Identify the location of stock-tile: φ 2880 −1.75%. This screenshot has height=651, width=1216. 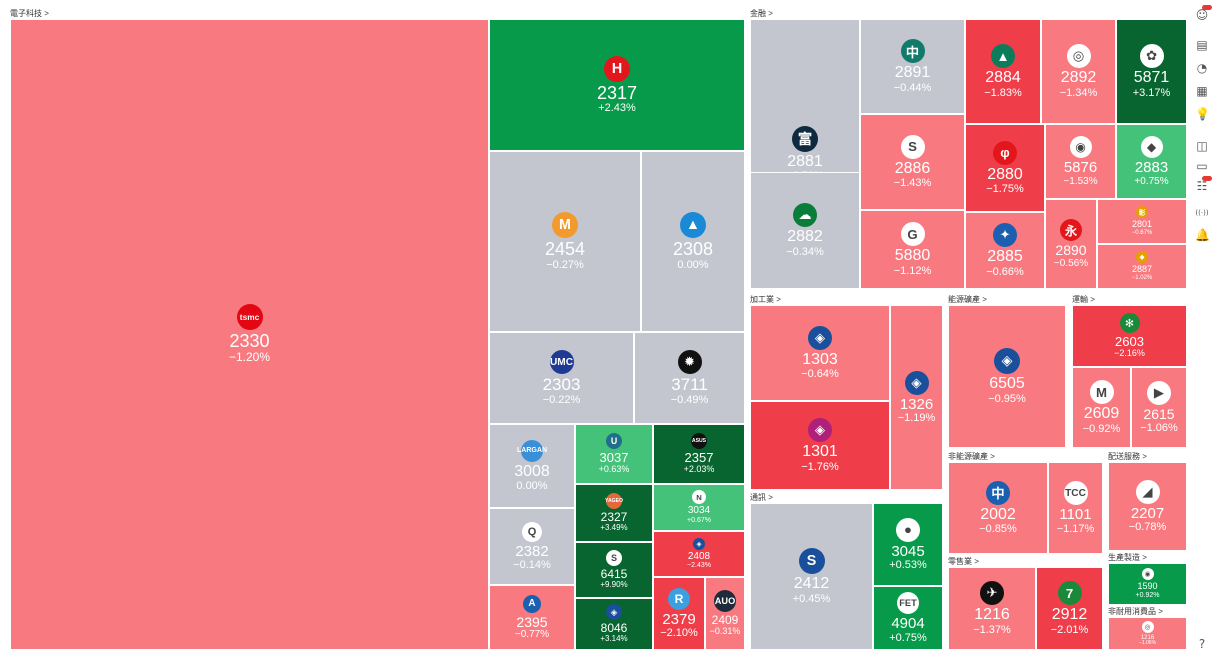
(1005, 168).